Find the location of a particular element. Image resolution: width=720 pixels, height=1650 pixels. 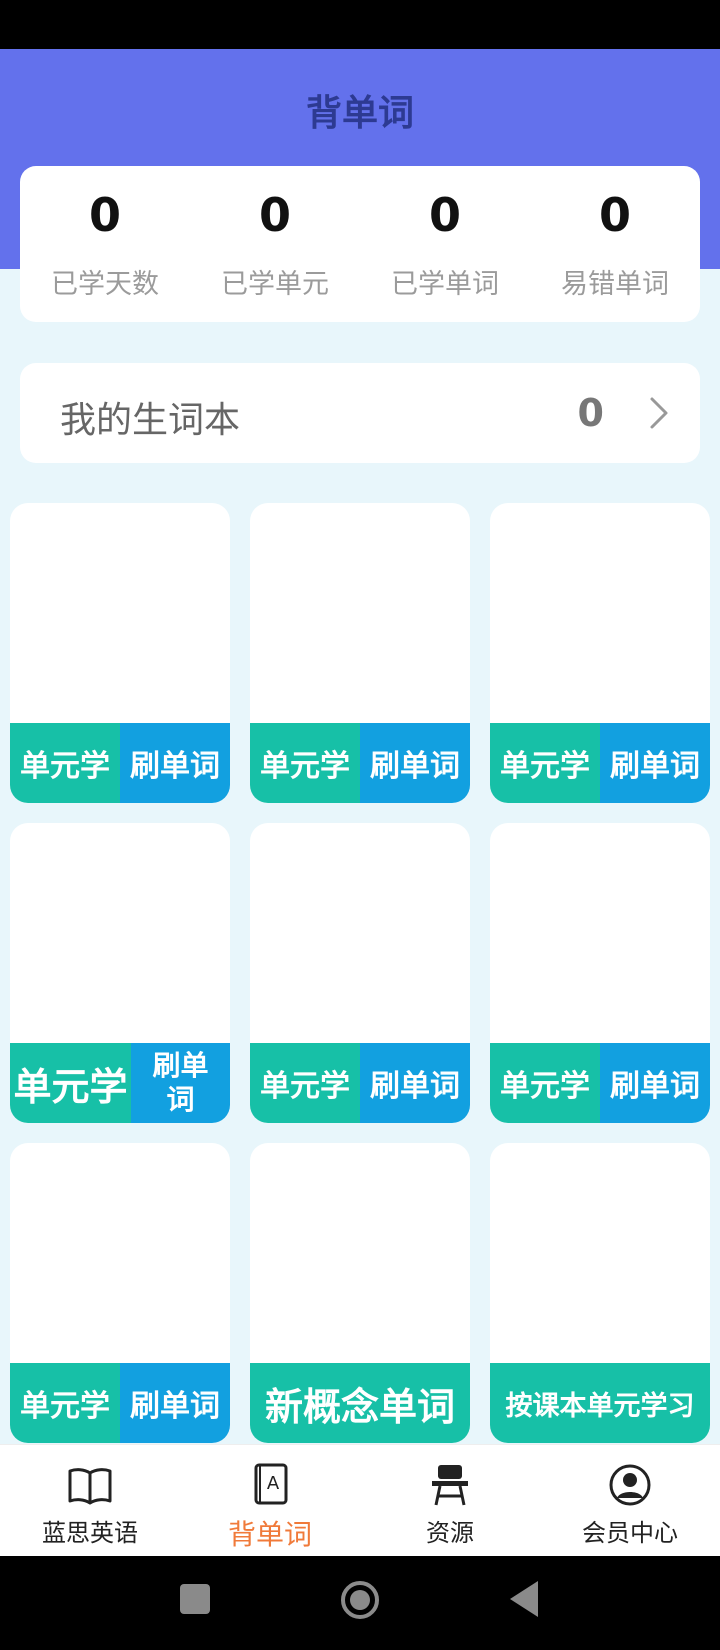

system-nav-bar is located at coordinates (360, 1603).